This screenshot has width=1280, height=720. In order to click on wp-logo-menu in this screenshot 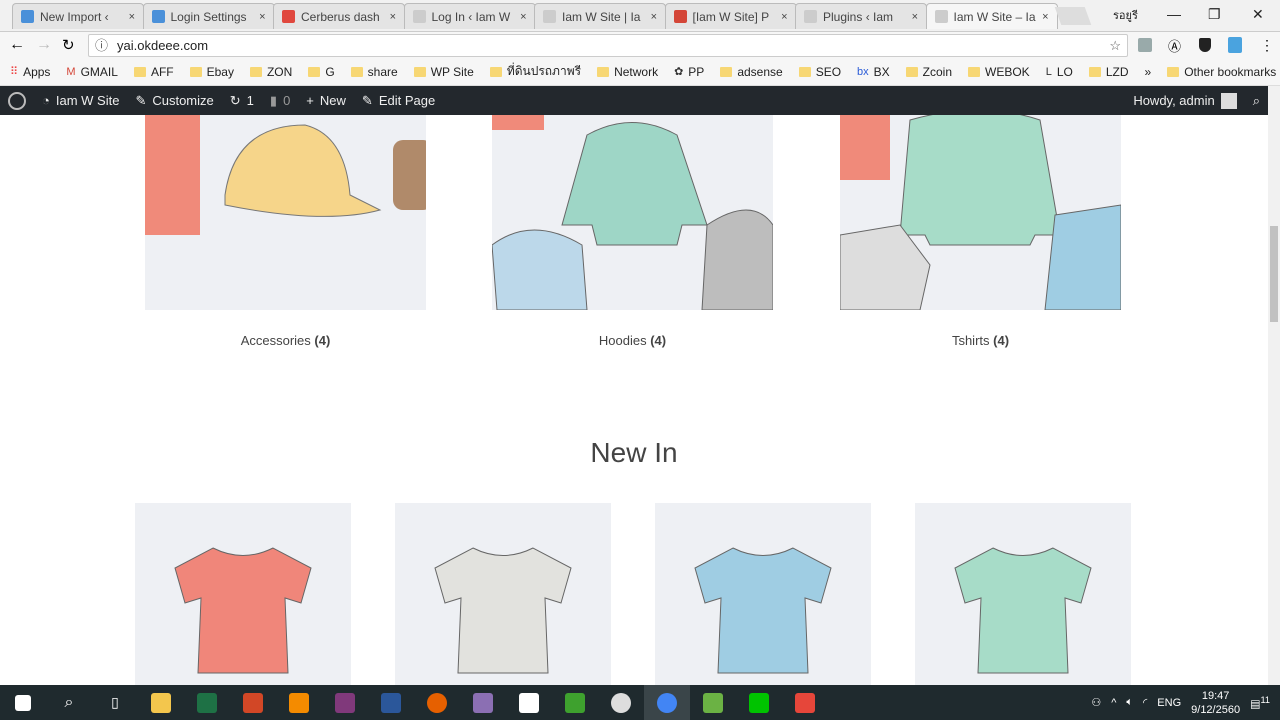, I will do `click(17, 100)`.